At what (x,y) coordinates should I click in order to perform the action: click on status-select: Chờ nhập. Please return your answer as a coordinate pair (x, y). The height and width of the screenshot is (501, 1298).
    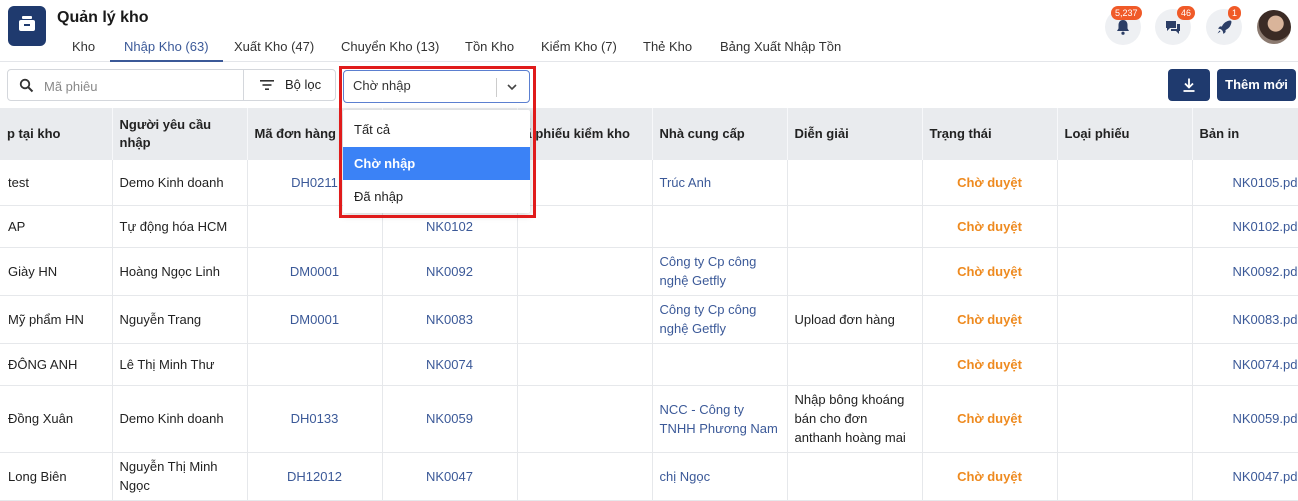
    Looking at the image, I should click on (436, 86).